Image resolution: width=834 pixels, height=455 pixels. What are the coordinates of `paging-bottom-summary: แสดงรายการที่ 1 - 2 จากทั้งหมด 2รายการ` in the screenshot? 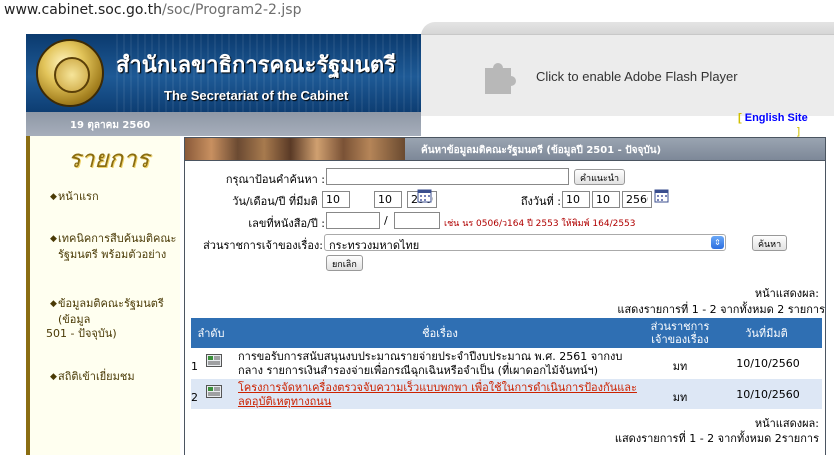 It's located at (716, 438).